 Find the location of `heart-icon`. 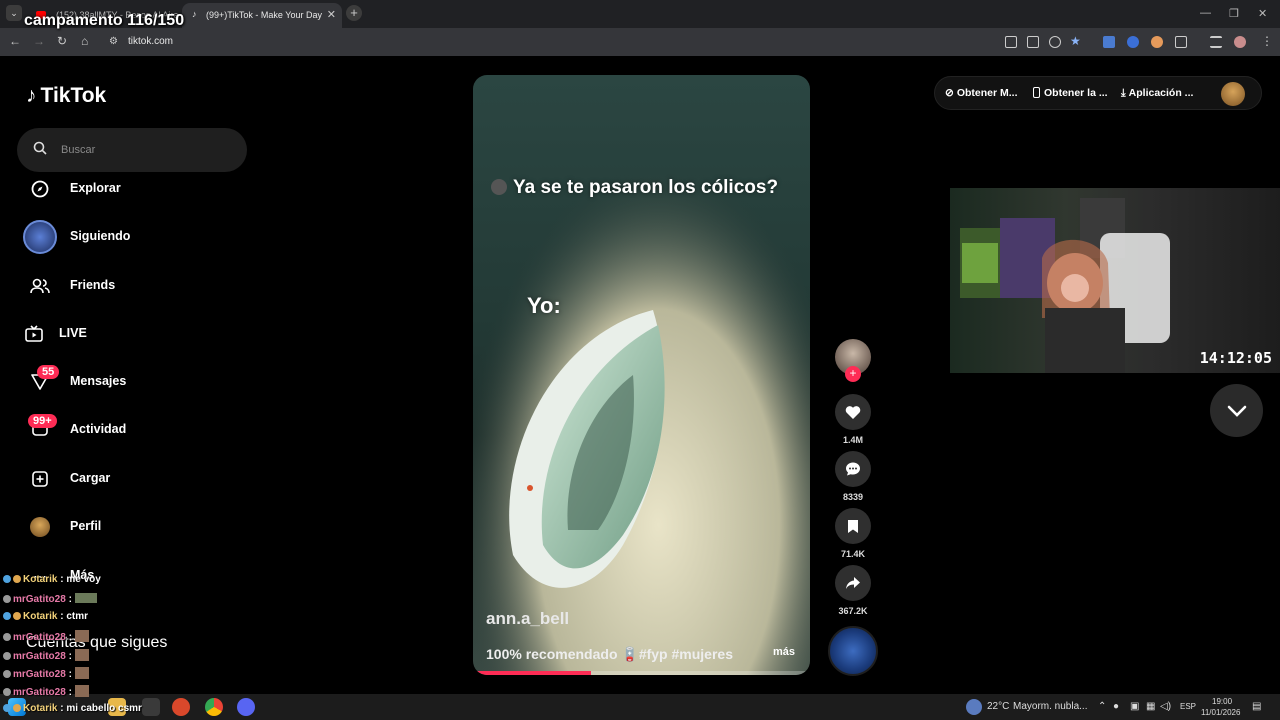

heart-icon is located at coordinates (853, 412).